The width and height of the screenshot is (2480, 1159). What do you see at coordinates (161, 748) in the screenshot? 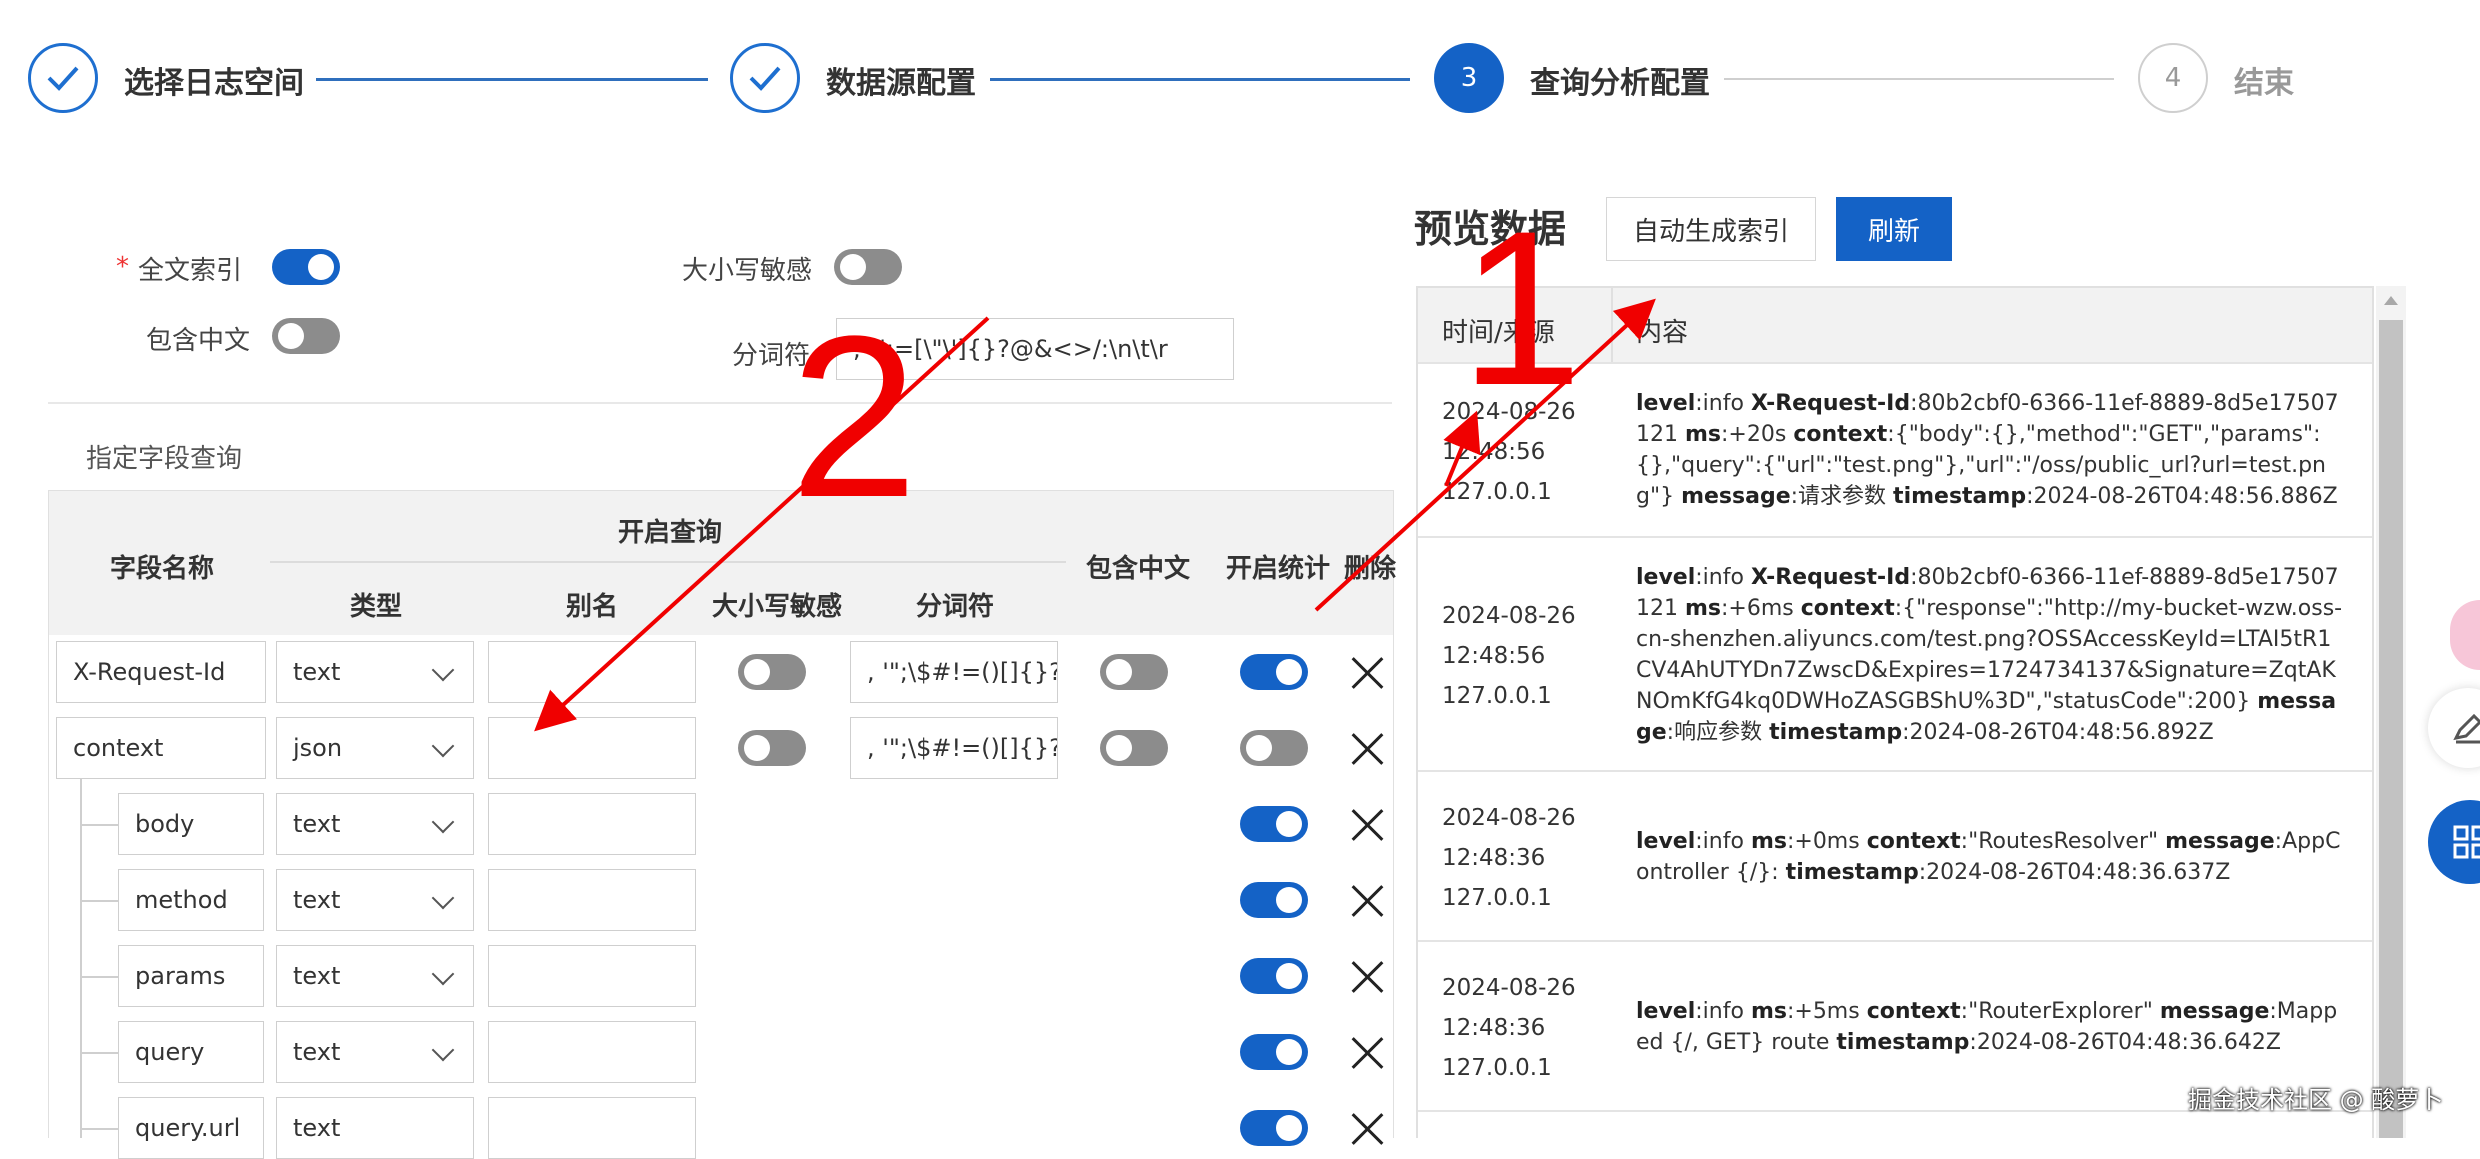
I see `field-name-input: context` at bounding box center [161, 748].